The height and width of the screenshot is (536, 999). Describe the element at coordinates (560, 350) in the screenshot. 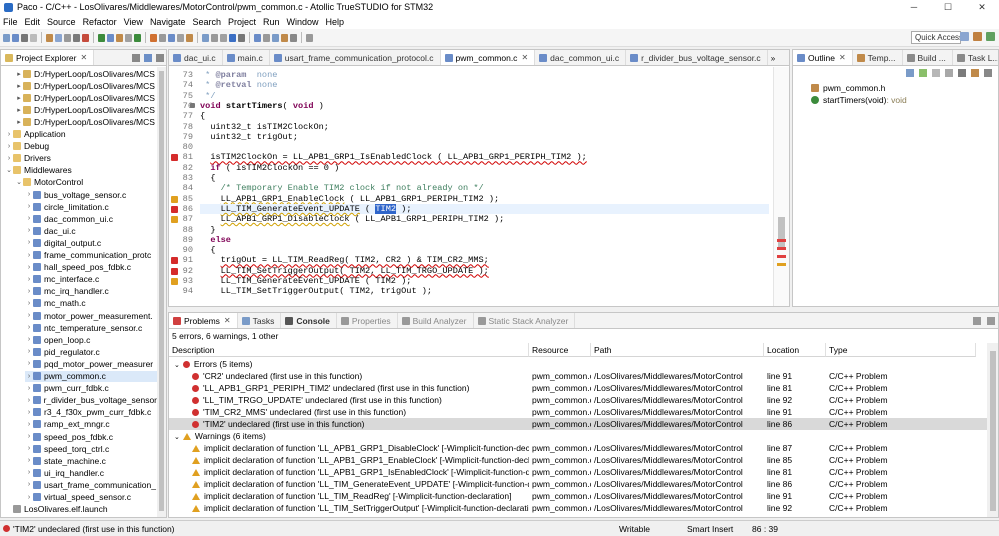

I see `column-header-resource: Resource` at that location.